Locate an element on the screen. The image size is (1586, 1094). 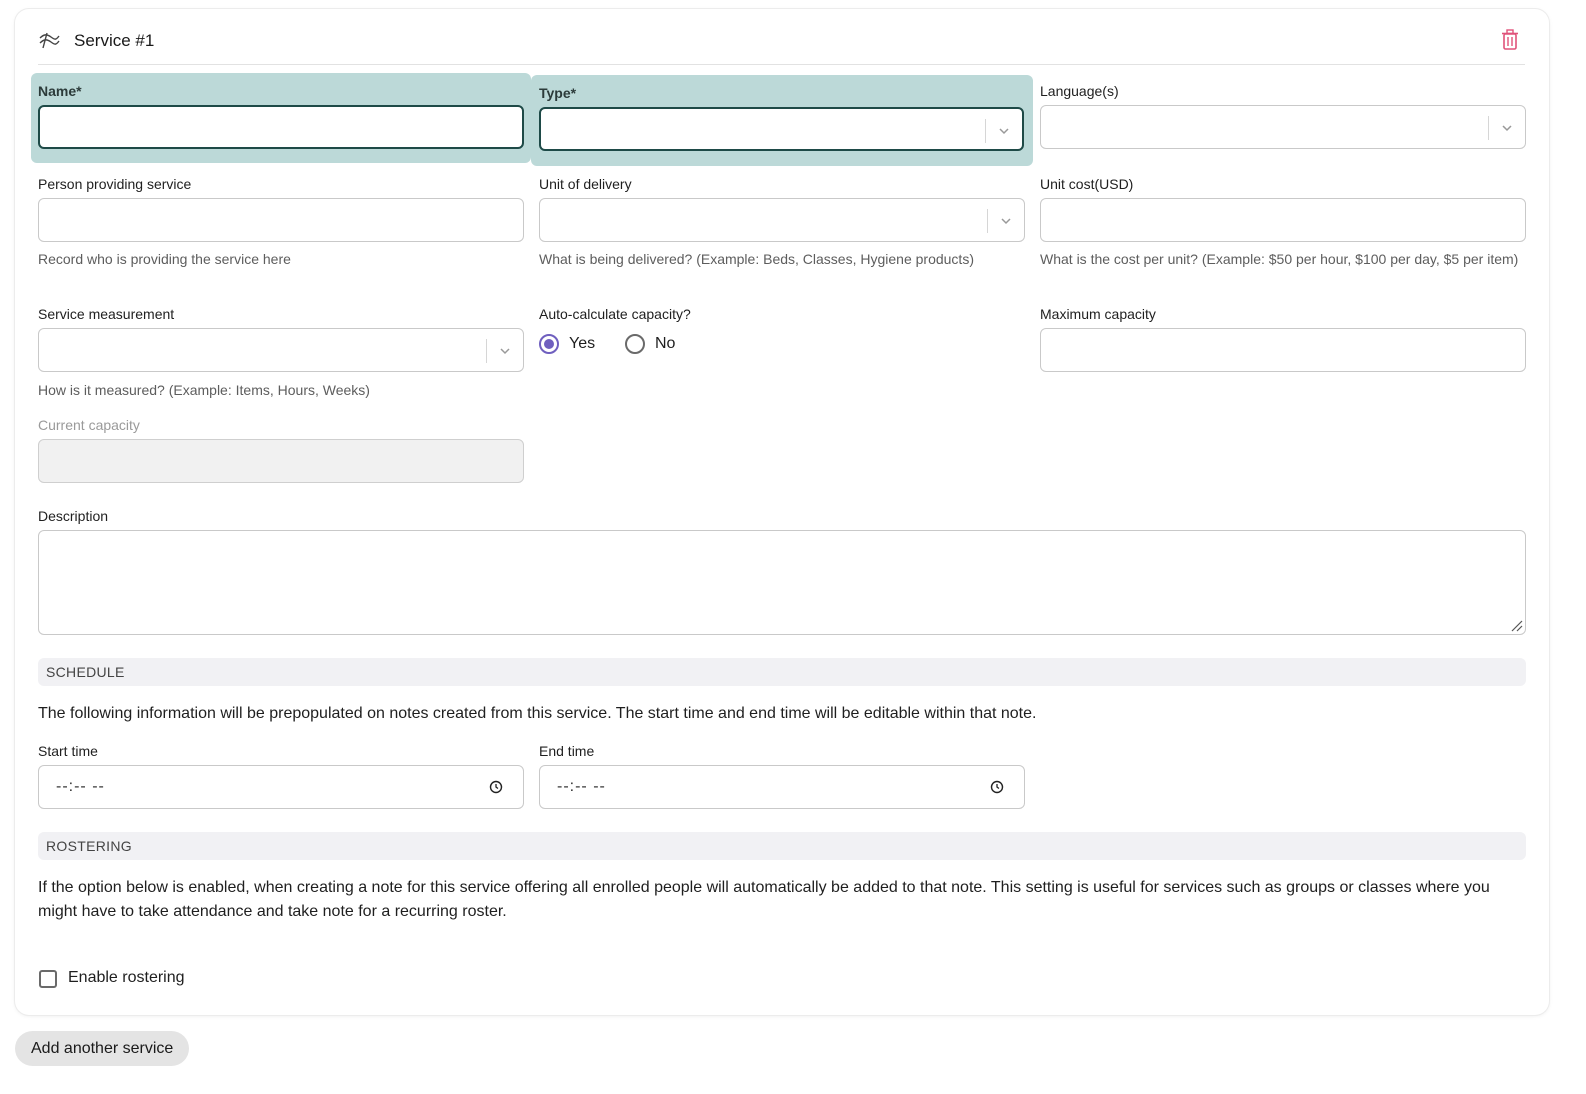
start-time-label: Start time is located at coordinates (68, 751).